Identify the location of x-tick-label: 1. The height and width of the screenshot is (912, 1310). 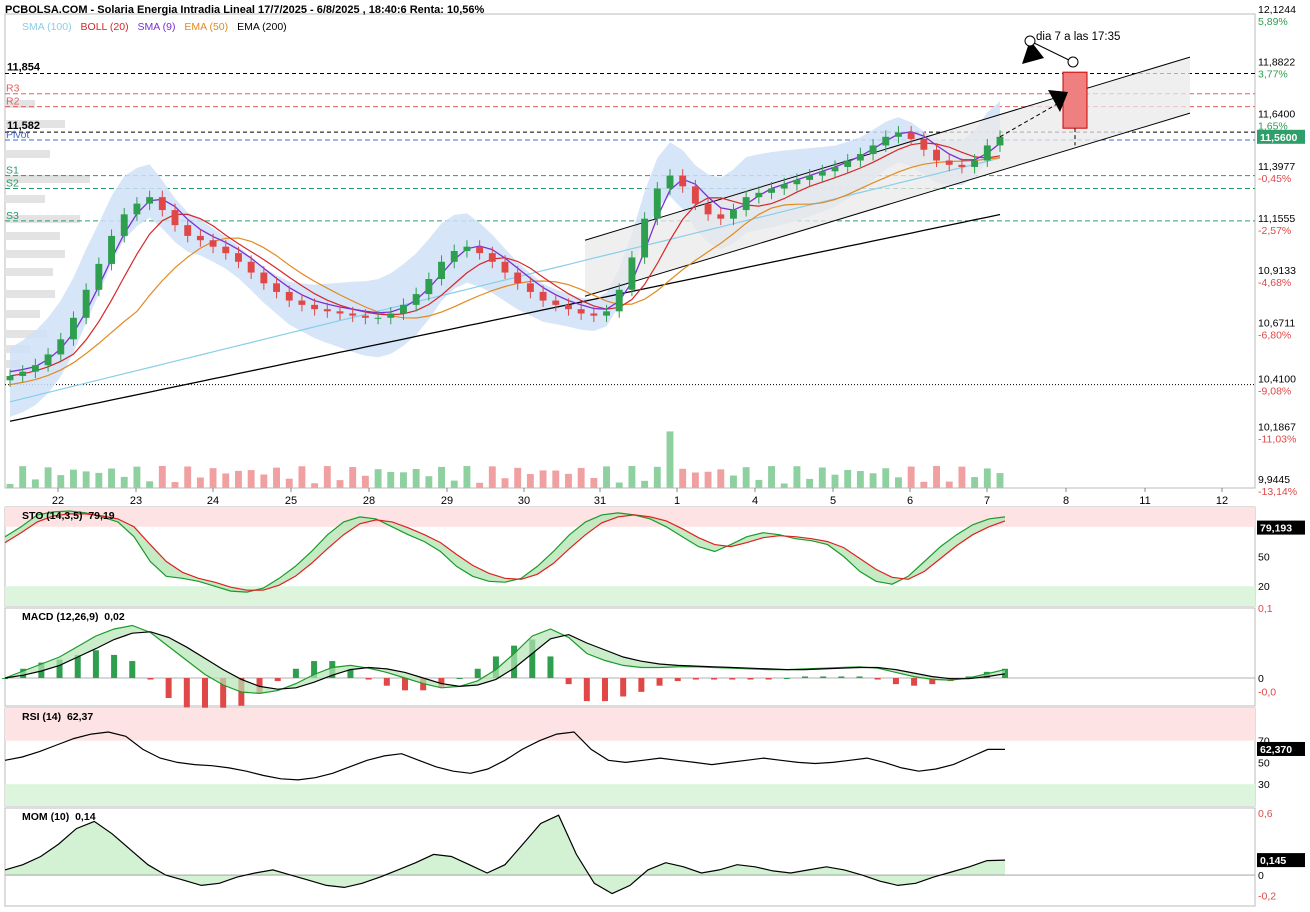
(677, 501).